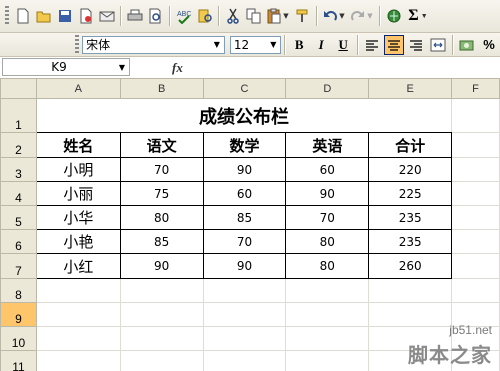 Image resolution: width=500 pixels, height=371 pixels. I want to click on row-header: 3, so click(18, 169).